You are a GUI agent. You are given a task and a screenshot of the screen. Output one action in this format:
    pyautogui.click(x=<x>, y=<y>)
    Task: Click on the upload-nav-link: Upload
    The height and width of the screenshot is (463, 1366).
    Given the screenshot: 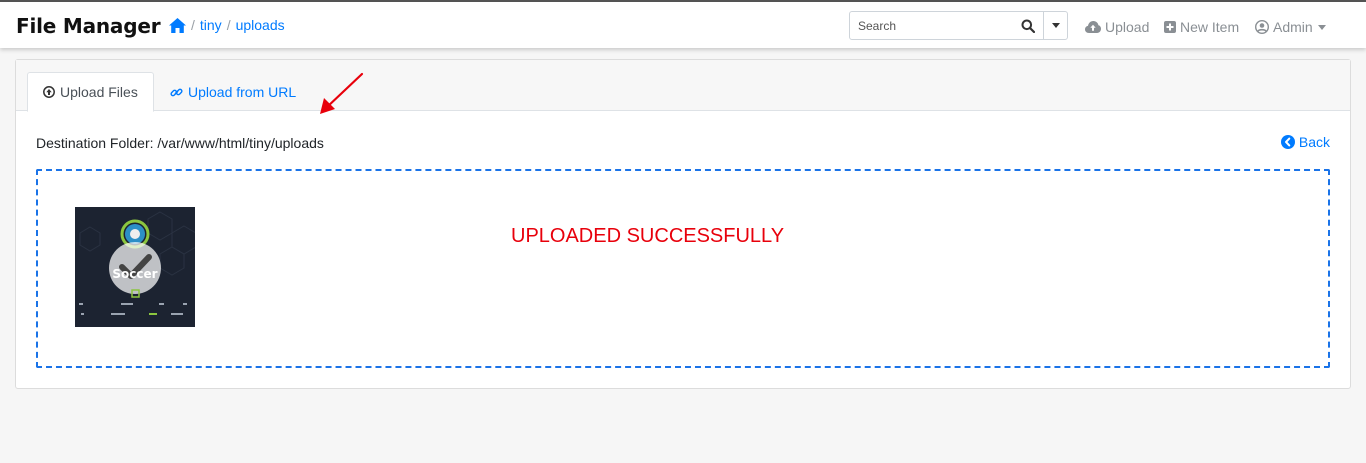 What is the action you would take?
    pyautogui.click(x=1117, y=27)
    